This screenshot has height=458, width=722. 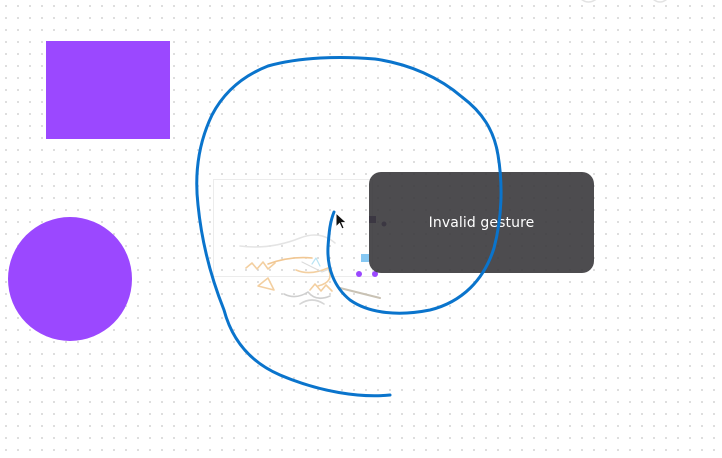 I want to click on purple-circle-shape, so click(x=70, y=279).